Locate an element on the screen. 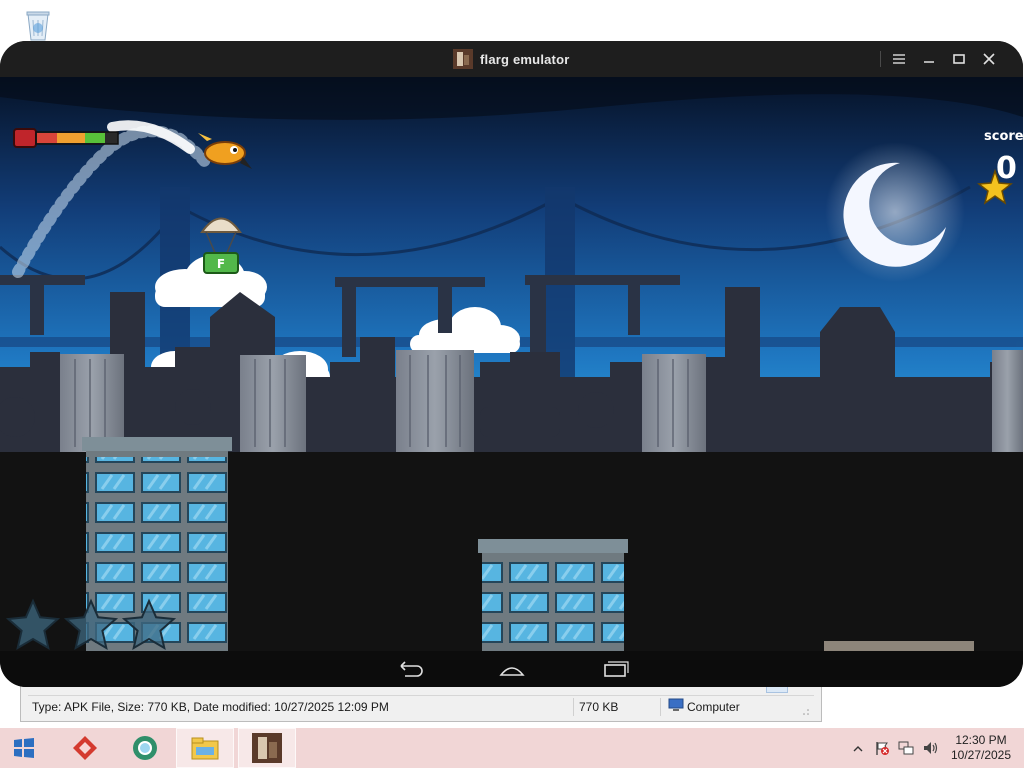 Image resolution: width=1024 pixels, height=768 pixels. clock-time: 12:30 PM is located at coordinates (981, 740).